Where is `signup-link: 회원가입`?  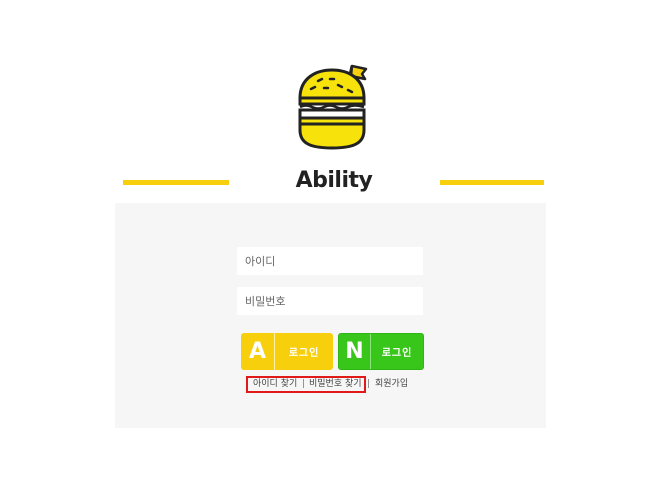
signup-link: 회원가입 is located at coordinates (391, 384).